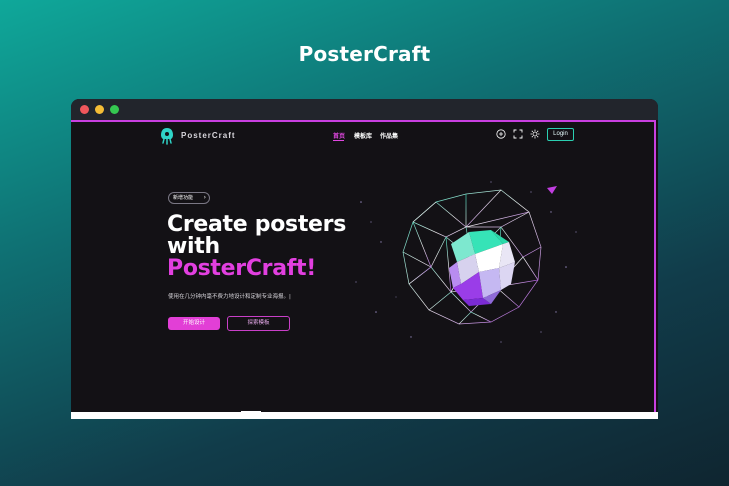  What do you see at coordinates (84, 109) in the screenshot?
I see `close-window-dot` at bounding box center [84, 109].